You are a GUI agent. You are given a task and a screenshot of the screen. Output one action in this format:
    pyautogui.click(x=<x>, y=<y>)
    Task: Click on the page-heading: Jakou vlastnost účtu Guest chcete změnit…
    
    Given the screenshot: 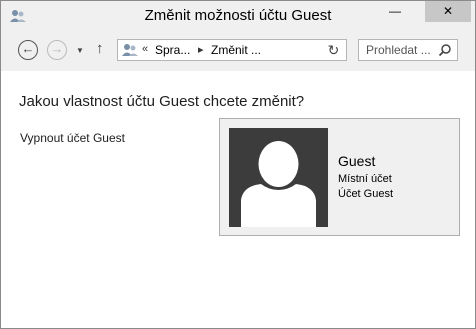 What is the action you would take?
    pyautogui.click(x=162, y=101)
    